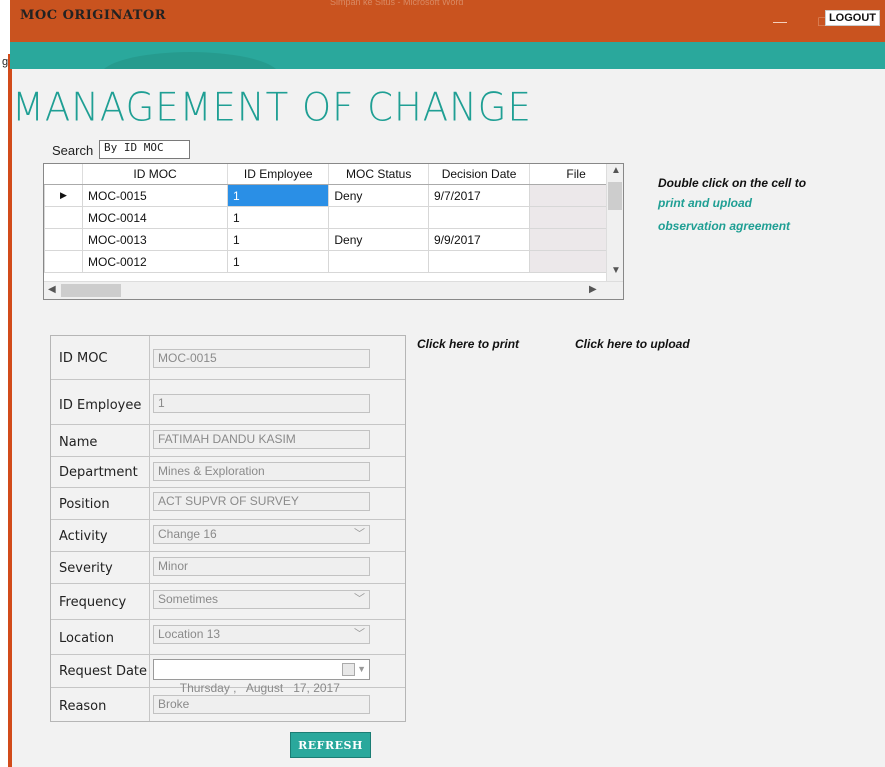 This screenshot has width=885, height=767. Describe the element at coordinates (732, 183) in the screenshot. I see `hint-double-click: Double click on the cell to` at that location.